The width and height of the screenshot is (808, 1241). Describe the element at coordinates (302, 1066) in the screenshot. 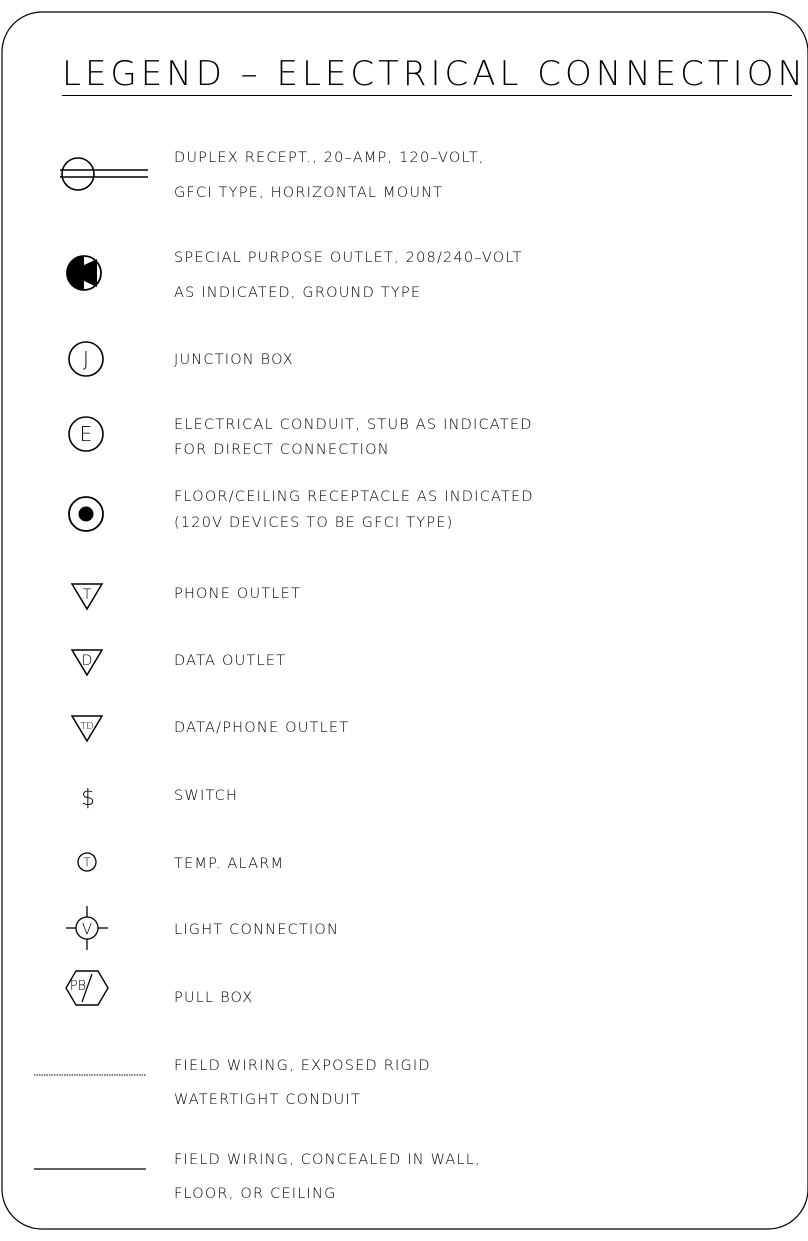

I see `entry-text-line: FIELD WIRING, EXPOSED RIGID` at that location.